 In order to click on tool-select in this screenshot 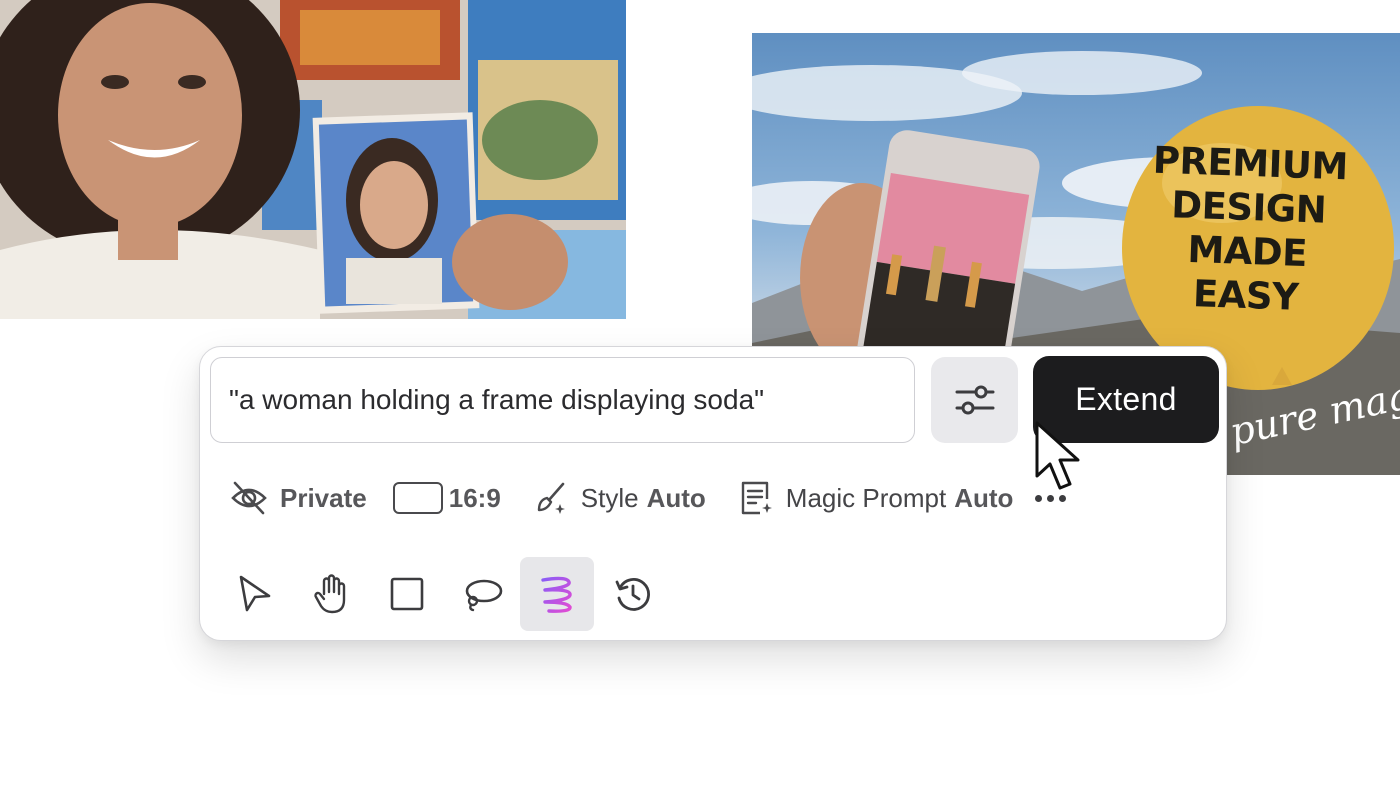, I will do `click(255, 594)`.